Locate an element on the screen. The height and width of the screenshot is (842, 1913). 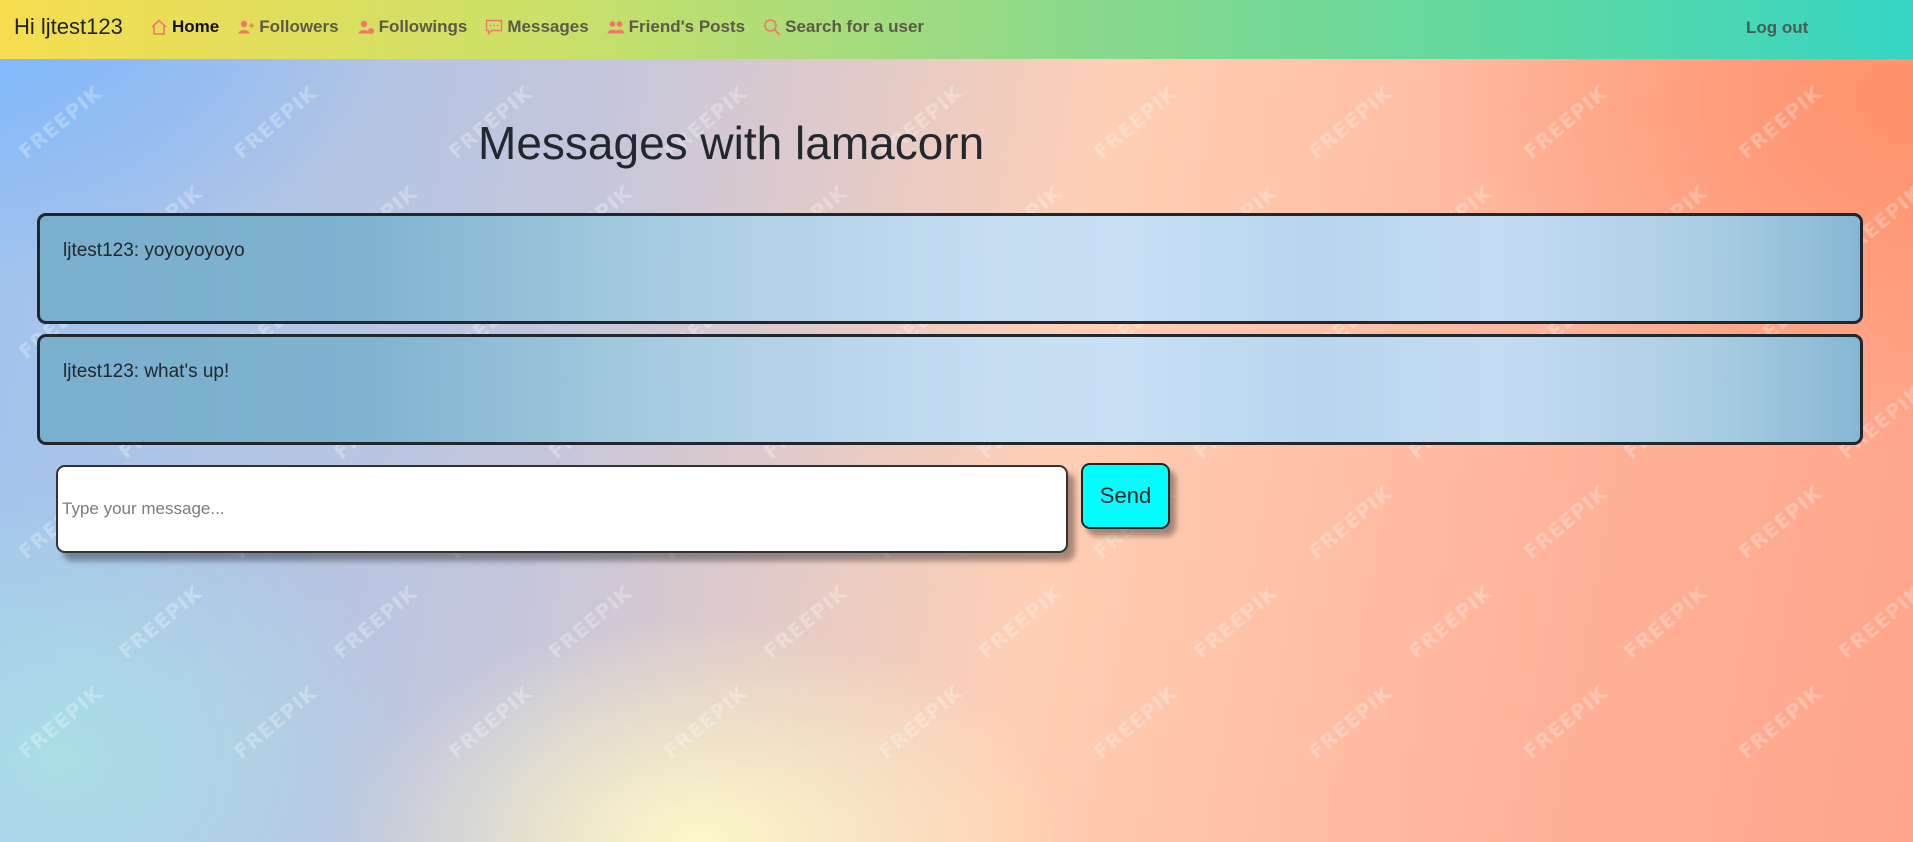
send-button: Send is located at coordinates (1125, 496).